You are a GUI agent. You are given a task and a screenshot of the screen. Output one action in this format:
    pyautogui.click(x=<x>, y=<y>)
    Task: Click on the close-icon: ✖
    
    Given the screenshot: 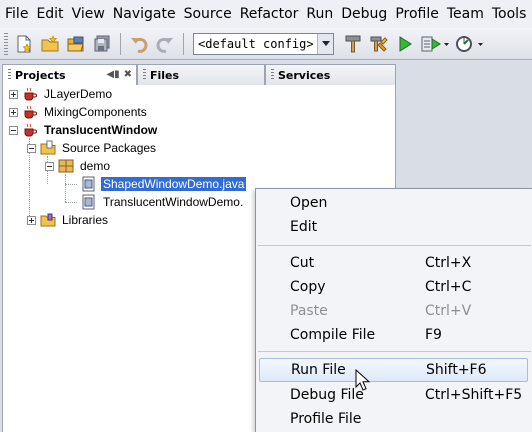 What is the action you would take?
    pyautogui.click(x=128, y=74)
    